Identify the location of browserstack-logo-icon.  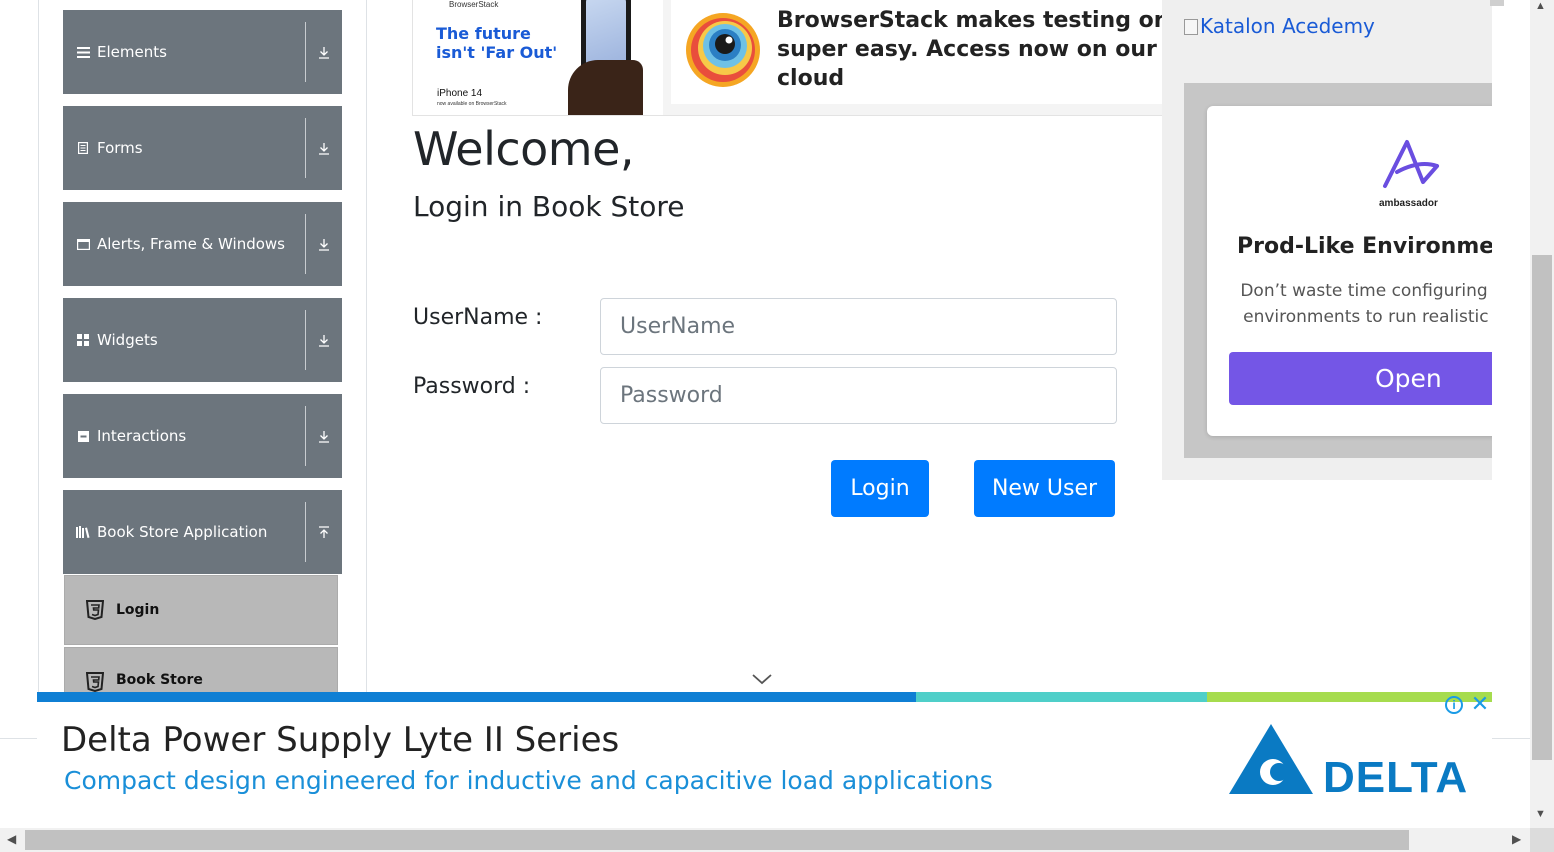
(723, 50).